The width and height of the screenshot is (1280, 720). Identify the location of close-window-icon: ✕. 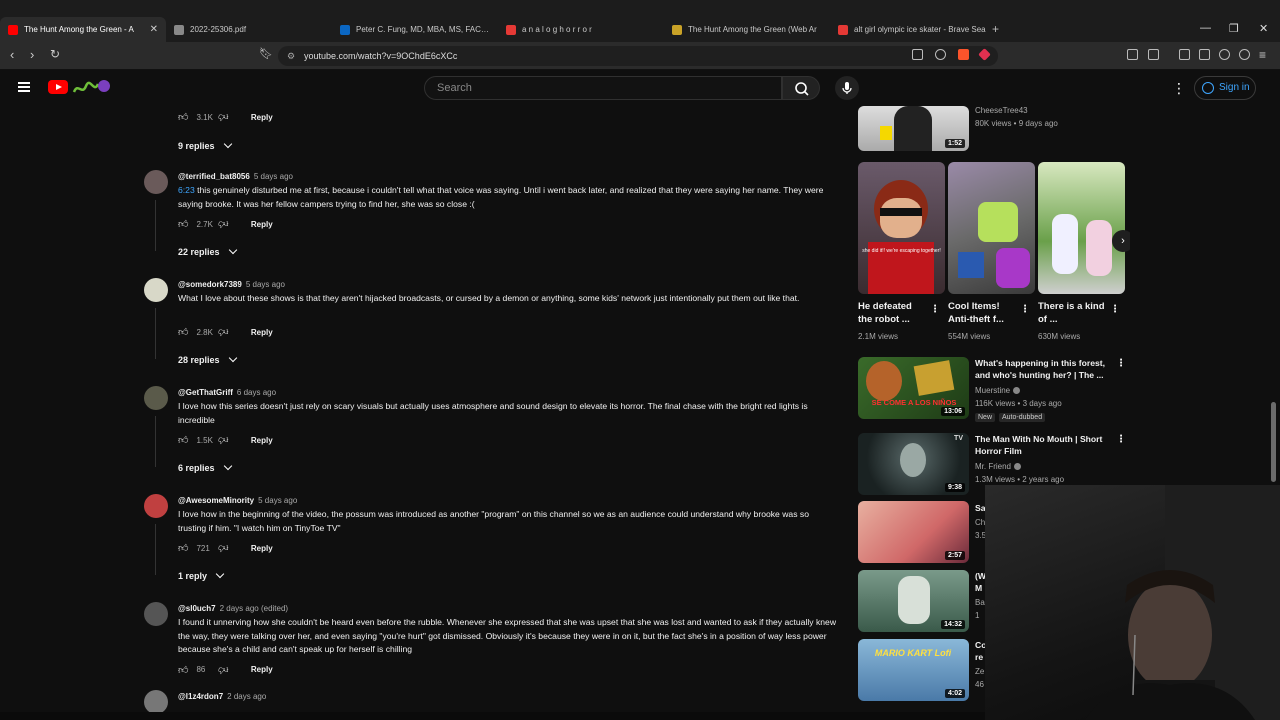
(1263, 28).